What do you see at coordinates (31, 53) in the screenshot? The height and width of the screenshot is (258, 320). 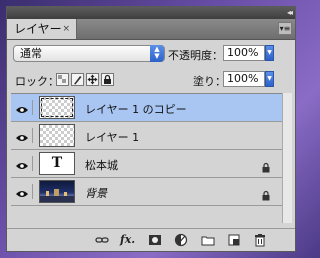 I see `blend-mode-value: 通常` at bounding box center [31, 53].